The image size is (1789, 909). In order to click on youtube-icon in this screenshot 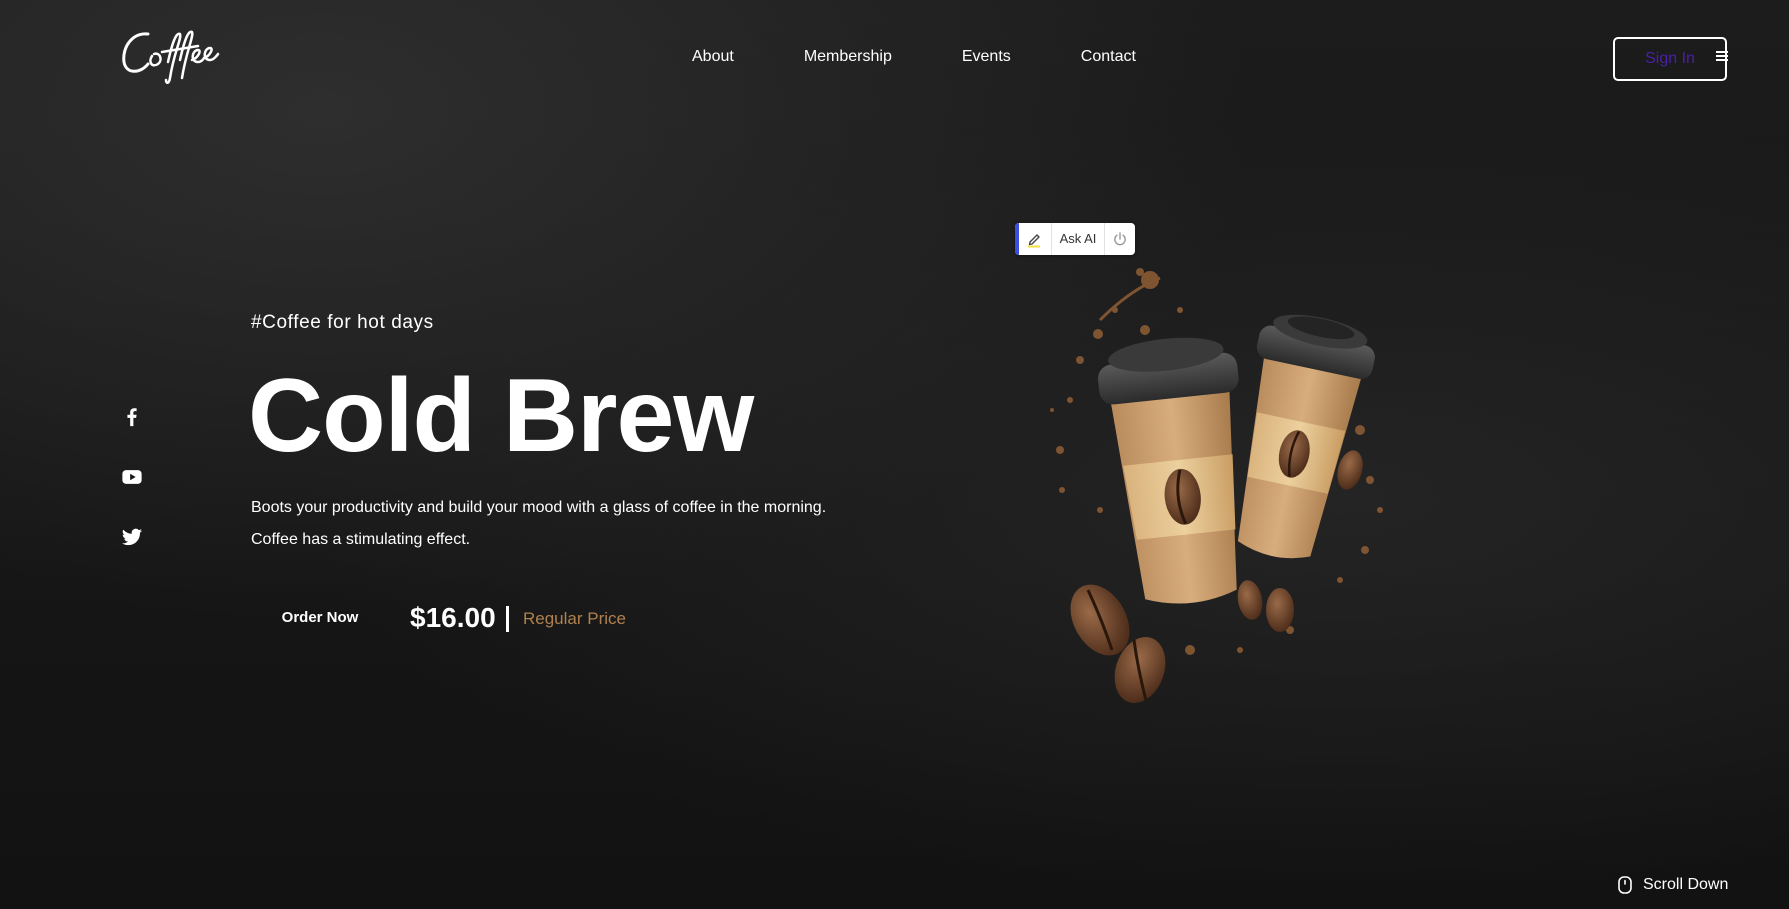, I will do `click(132, 477)`.